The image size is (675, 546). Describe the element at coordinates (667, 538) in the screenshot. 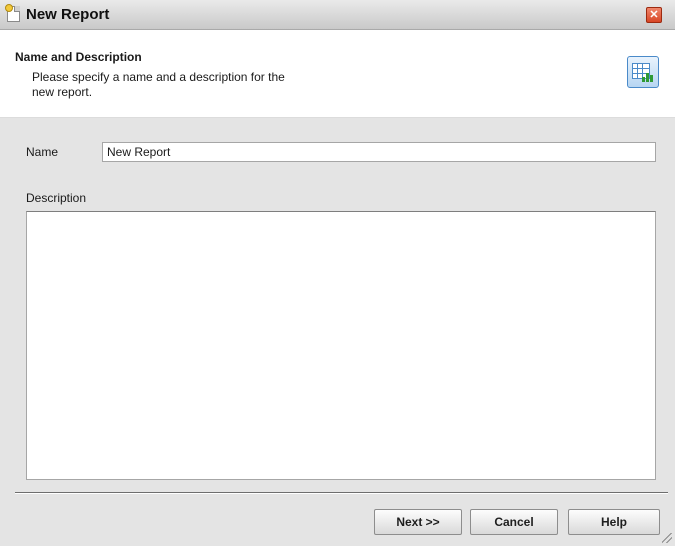

I see `resize-grip` at that location.